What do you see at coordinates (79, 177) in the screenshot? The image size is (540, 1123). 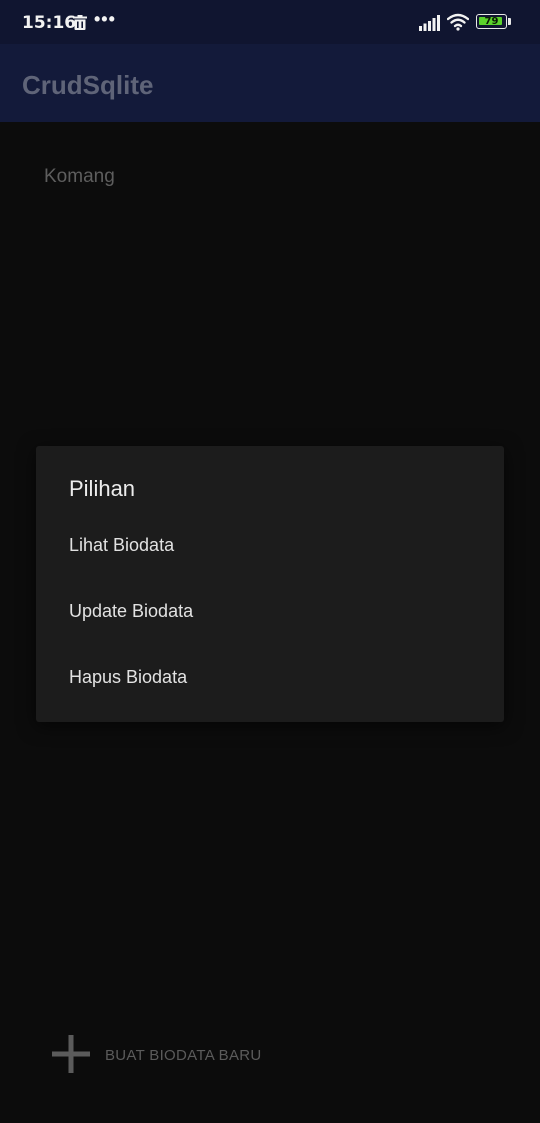 I see `list-item: Komang` at bounding box center [79, 177].